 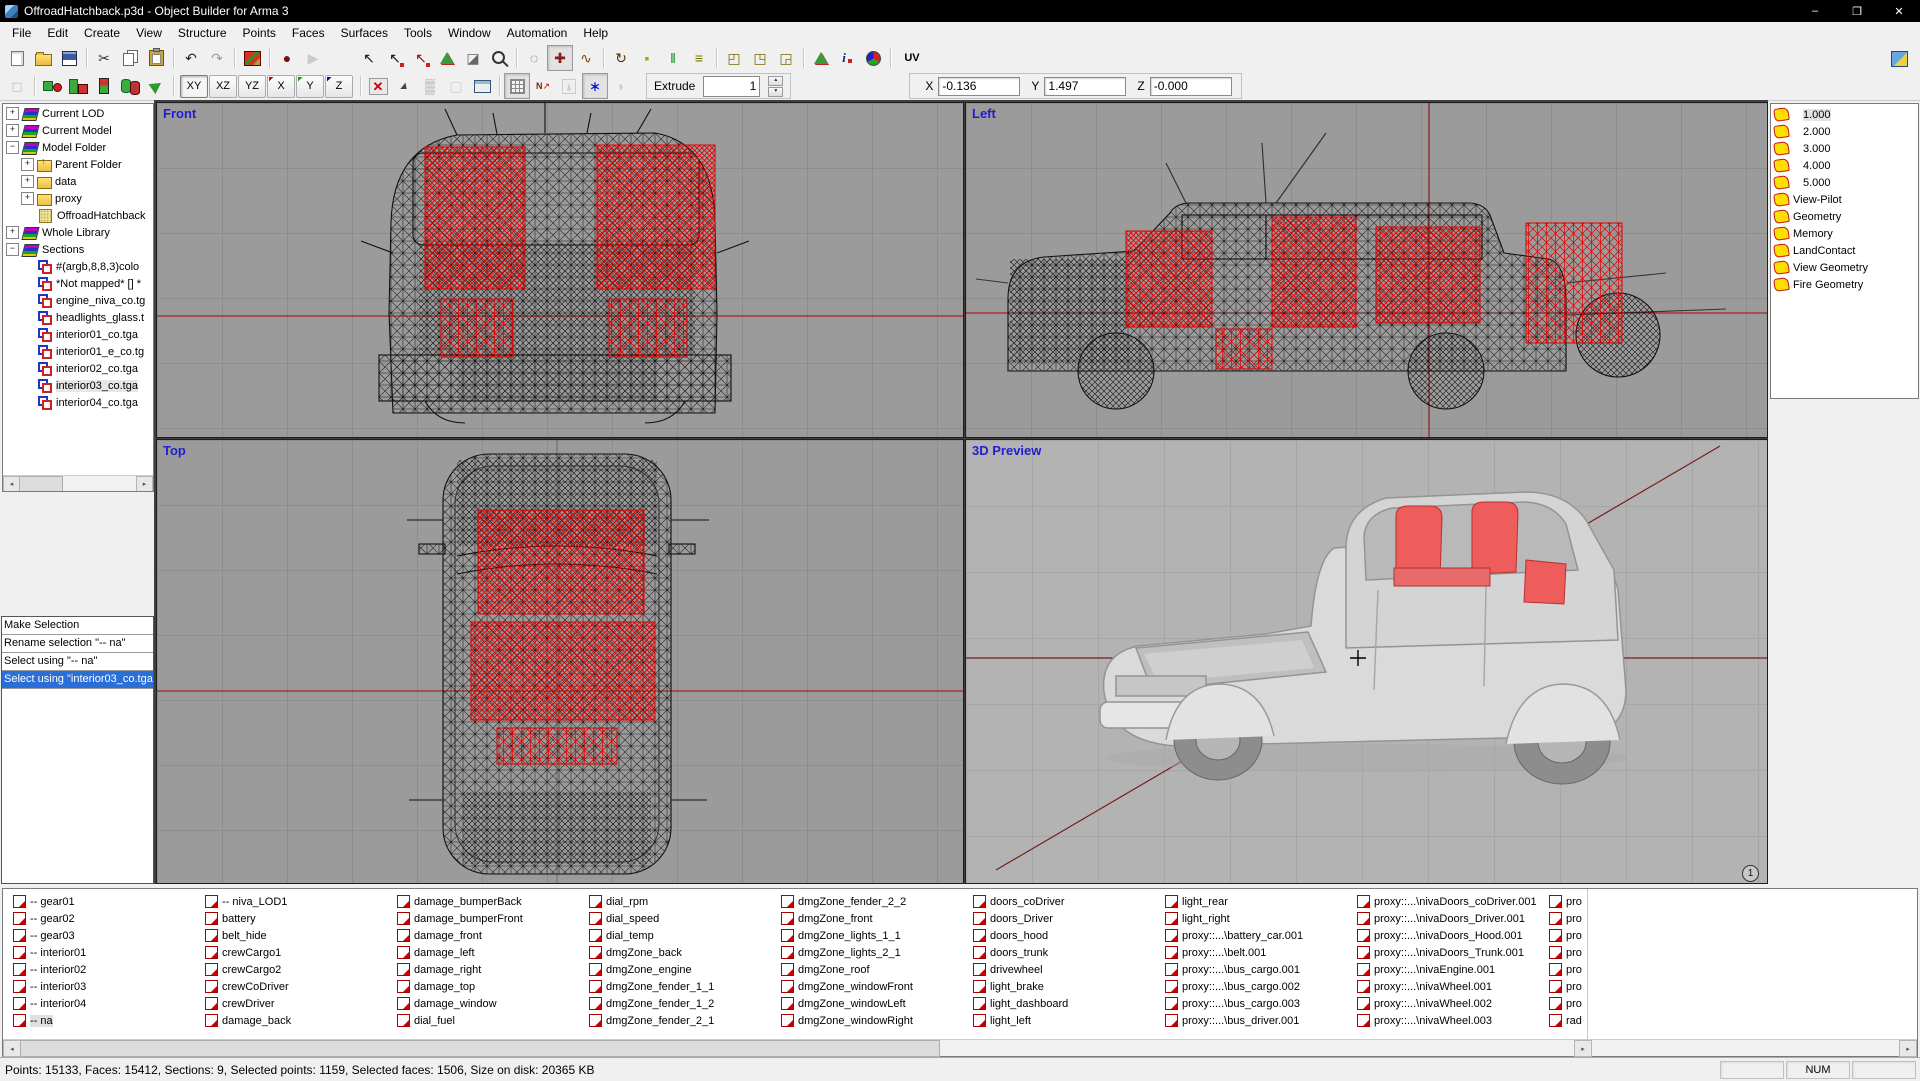 I want to click on rotate-button: ↻, so click(x=621, y=58).